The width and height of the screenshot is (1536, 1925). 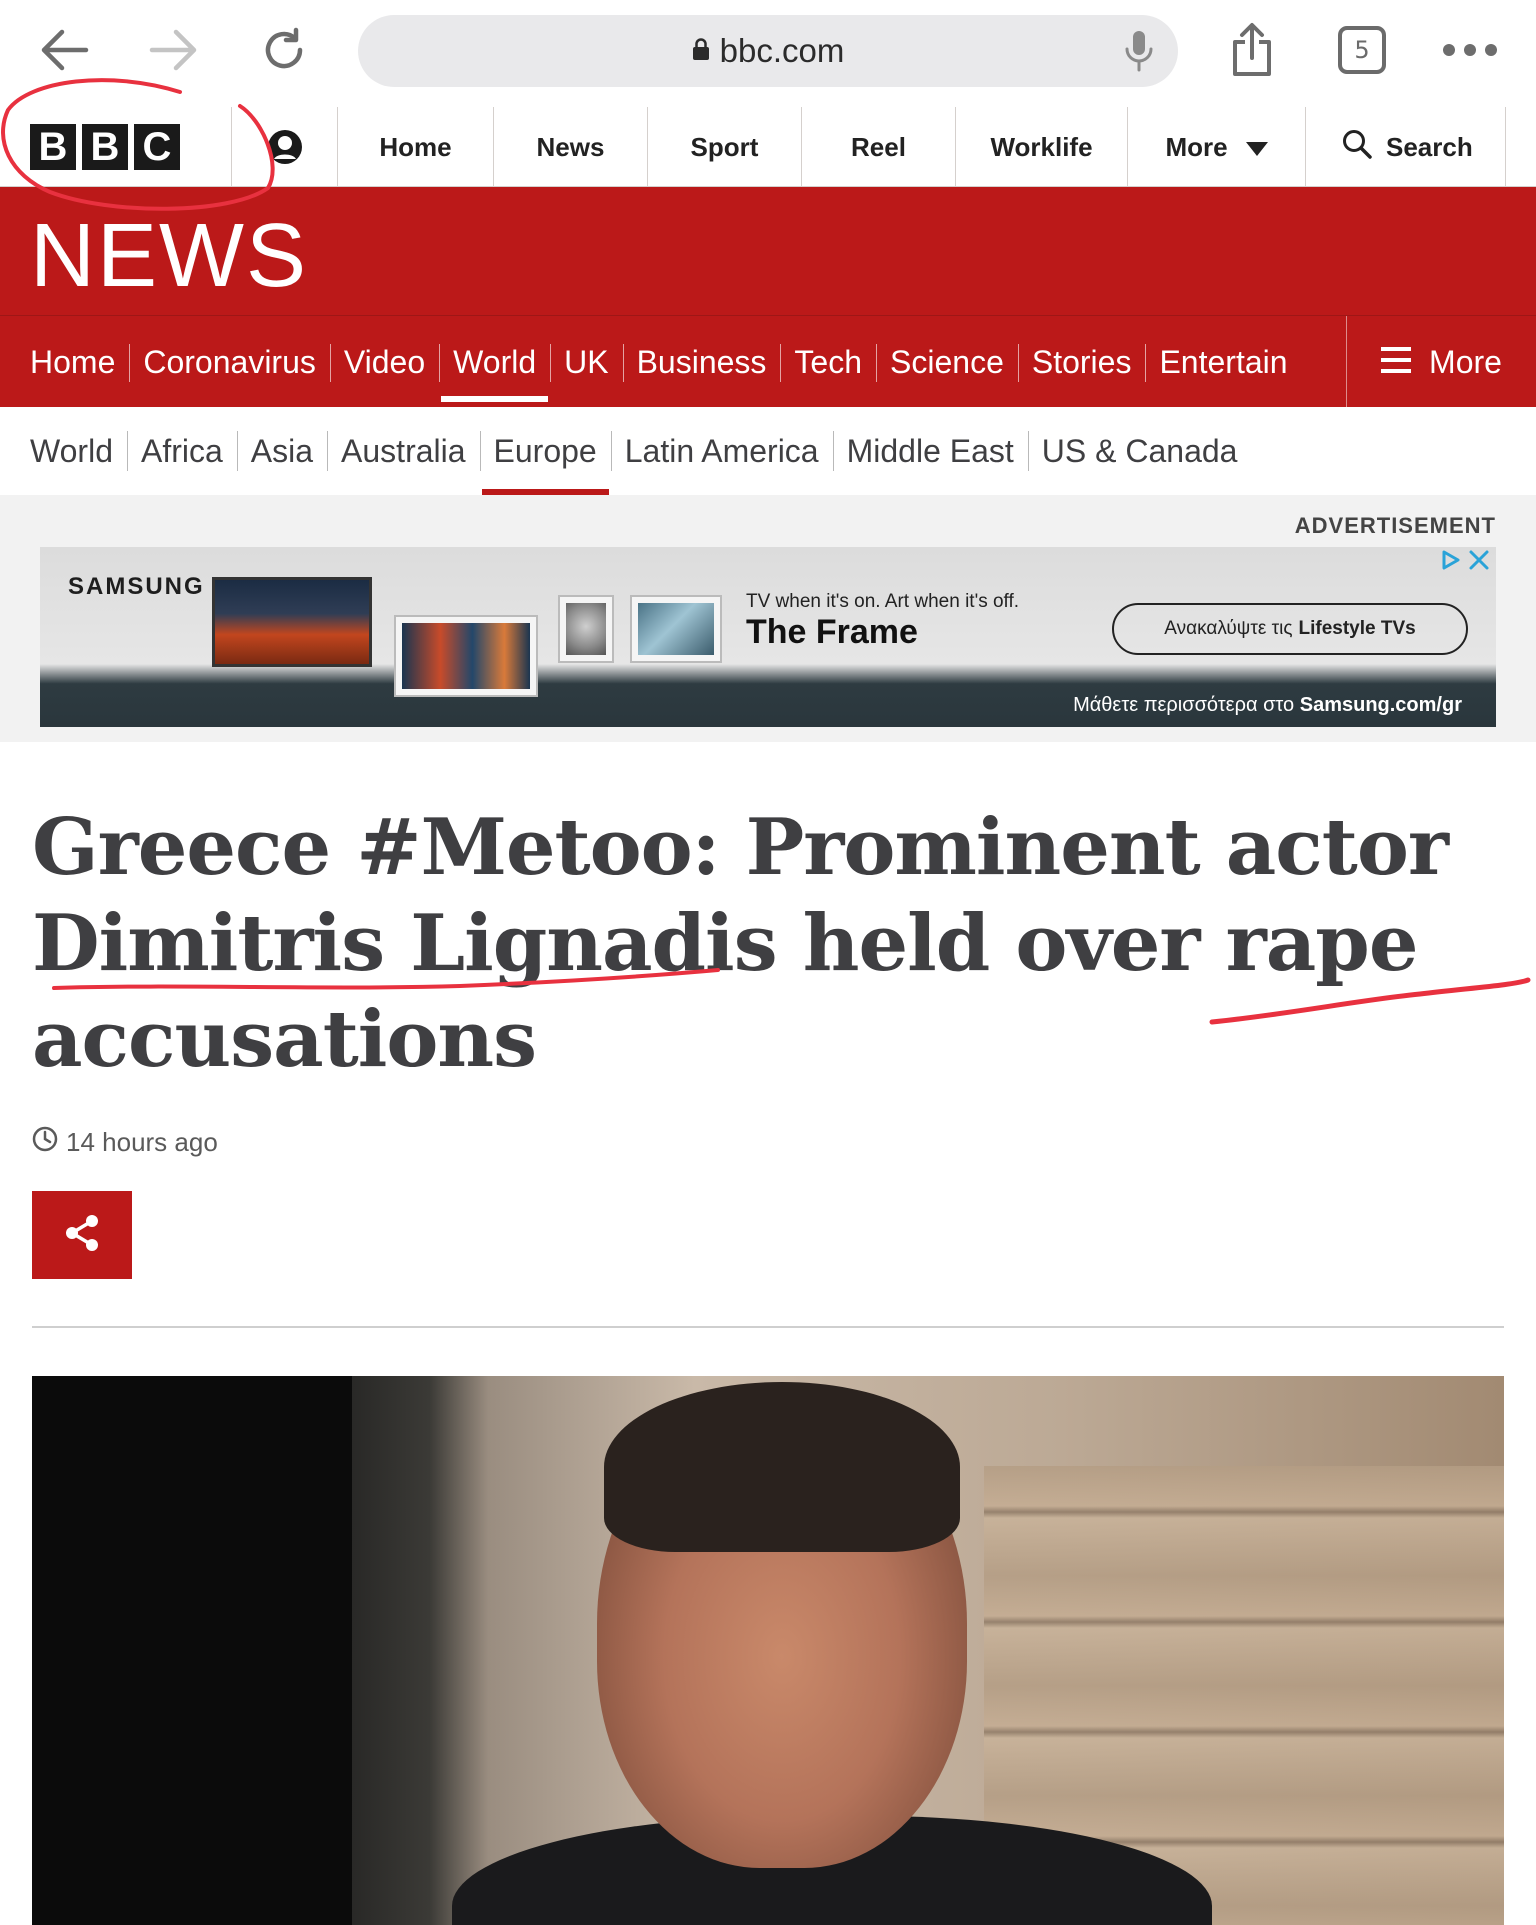 What do you see at coordinates (768, 251) in the screenshot?
I see `news-header: NEWS` at bounding box center [768, 251].